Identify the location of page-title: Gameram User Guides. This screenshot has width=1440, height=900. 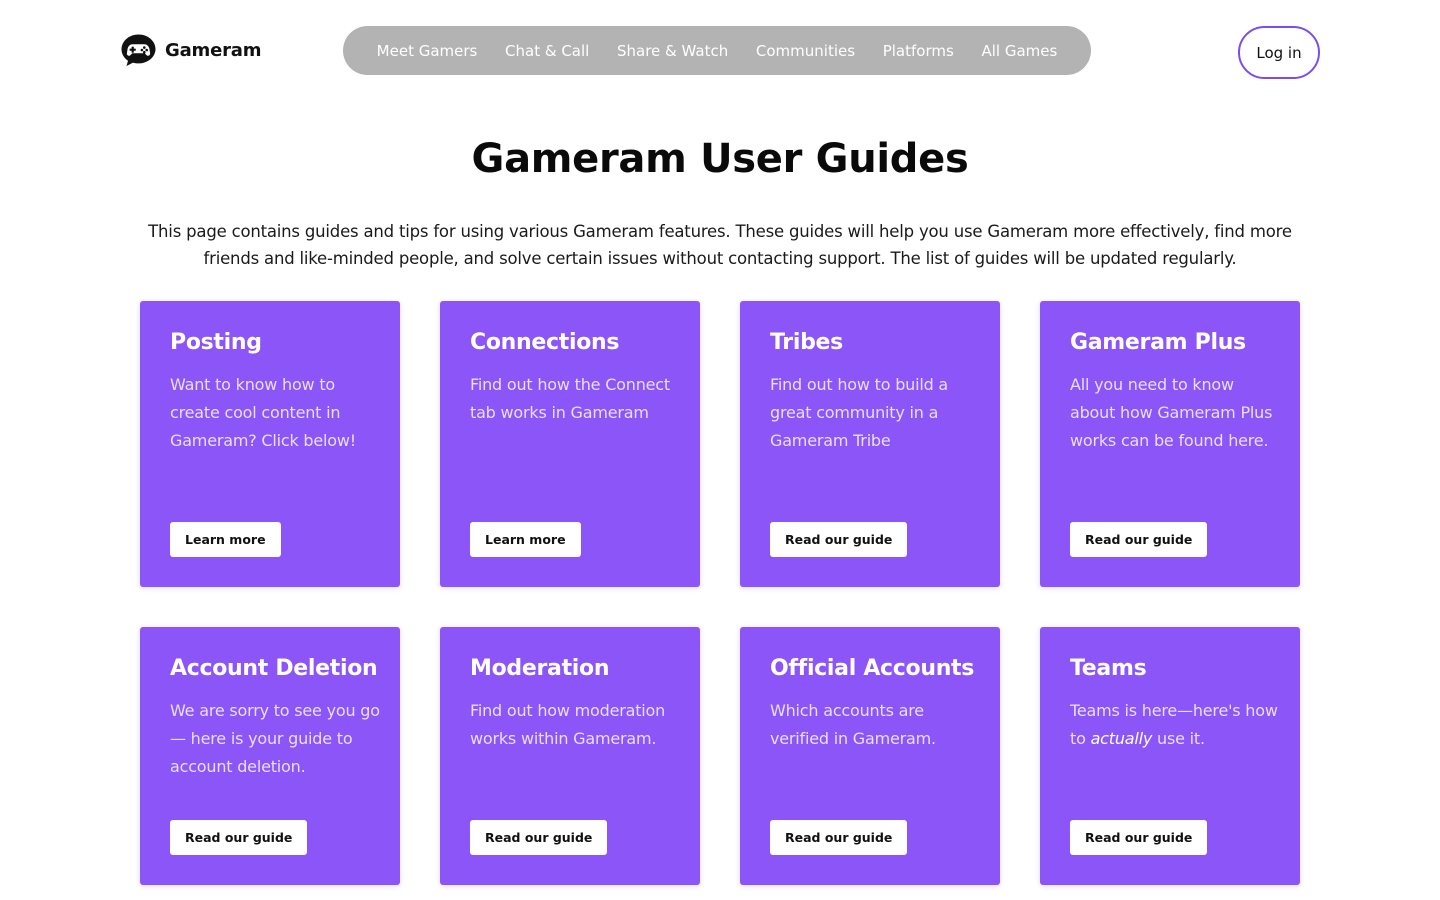
(720, 159).